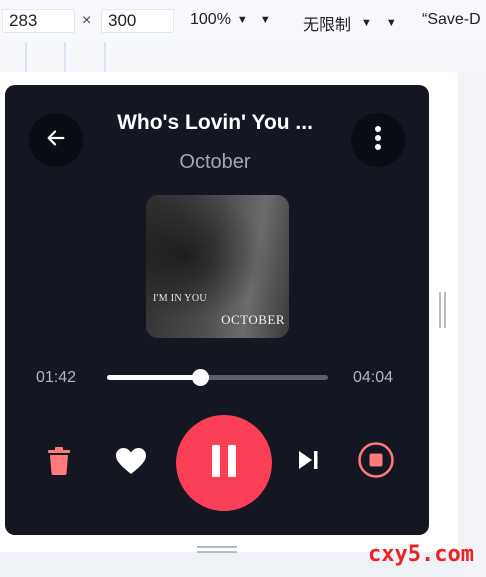 The width and height of the screenshot is (486, 577). I want to click on zoom-select: 100% ▼ ▼, so click(230, 20).